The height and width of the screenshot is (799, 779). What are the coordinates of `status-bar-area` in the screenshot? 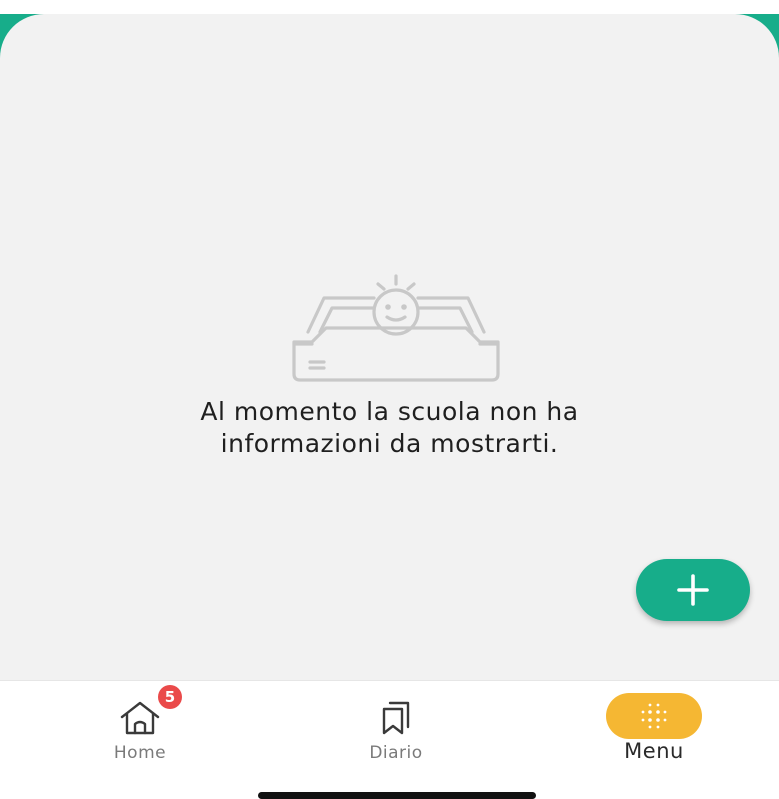 It's located at (389, 7).